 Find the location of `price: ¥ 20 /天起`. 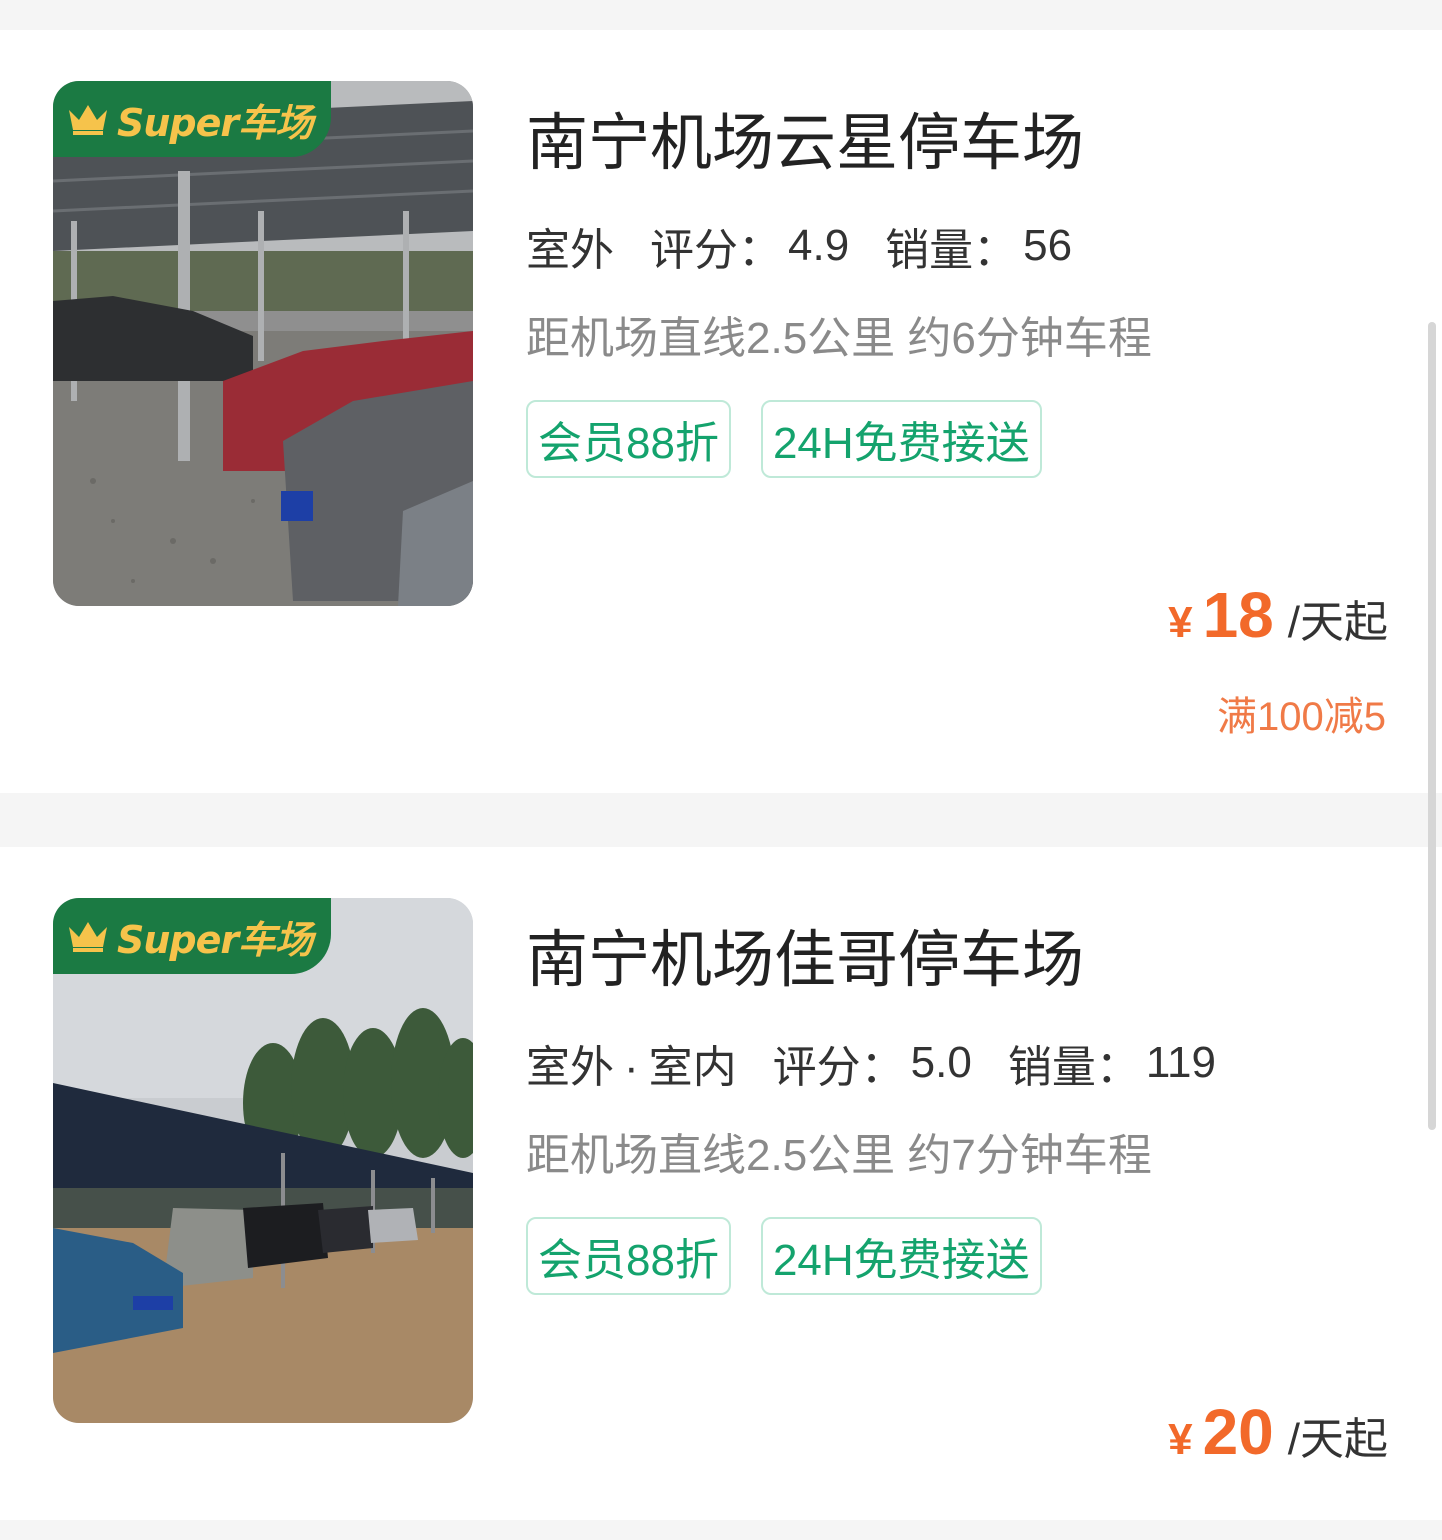

price: ¥ 20 /天起 is located at coordinates (1278, 1432).